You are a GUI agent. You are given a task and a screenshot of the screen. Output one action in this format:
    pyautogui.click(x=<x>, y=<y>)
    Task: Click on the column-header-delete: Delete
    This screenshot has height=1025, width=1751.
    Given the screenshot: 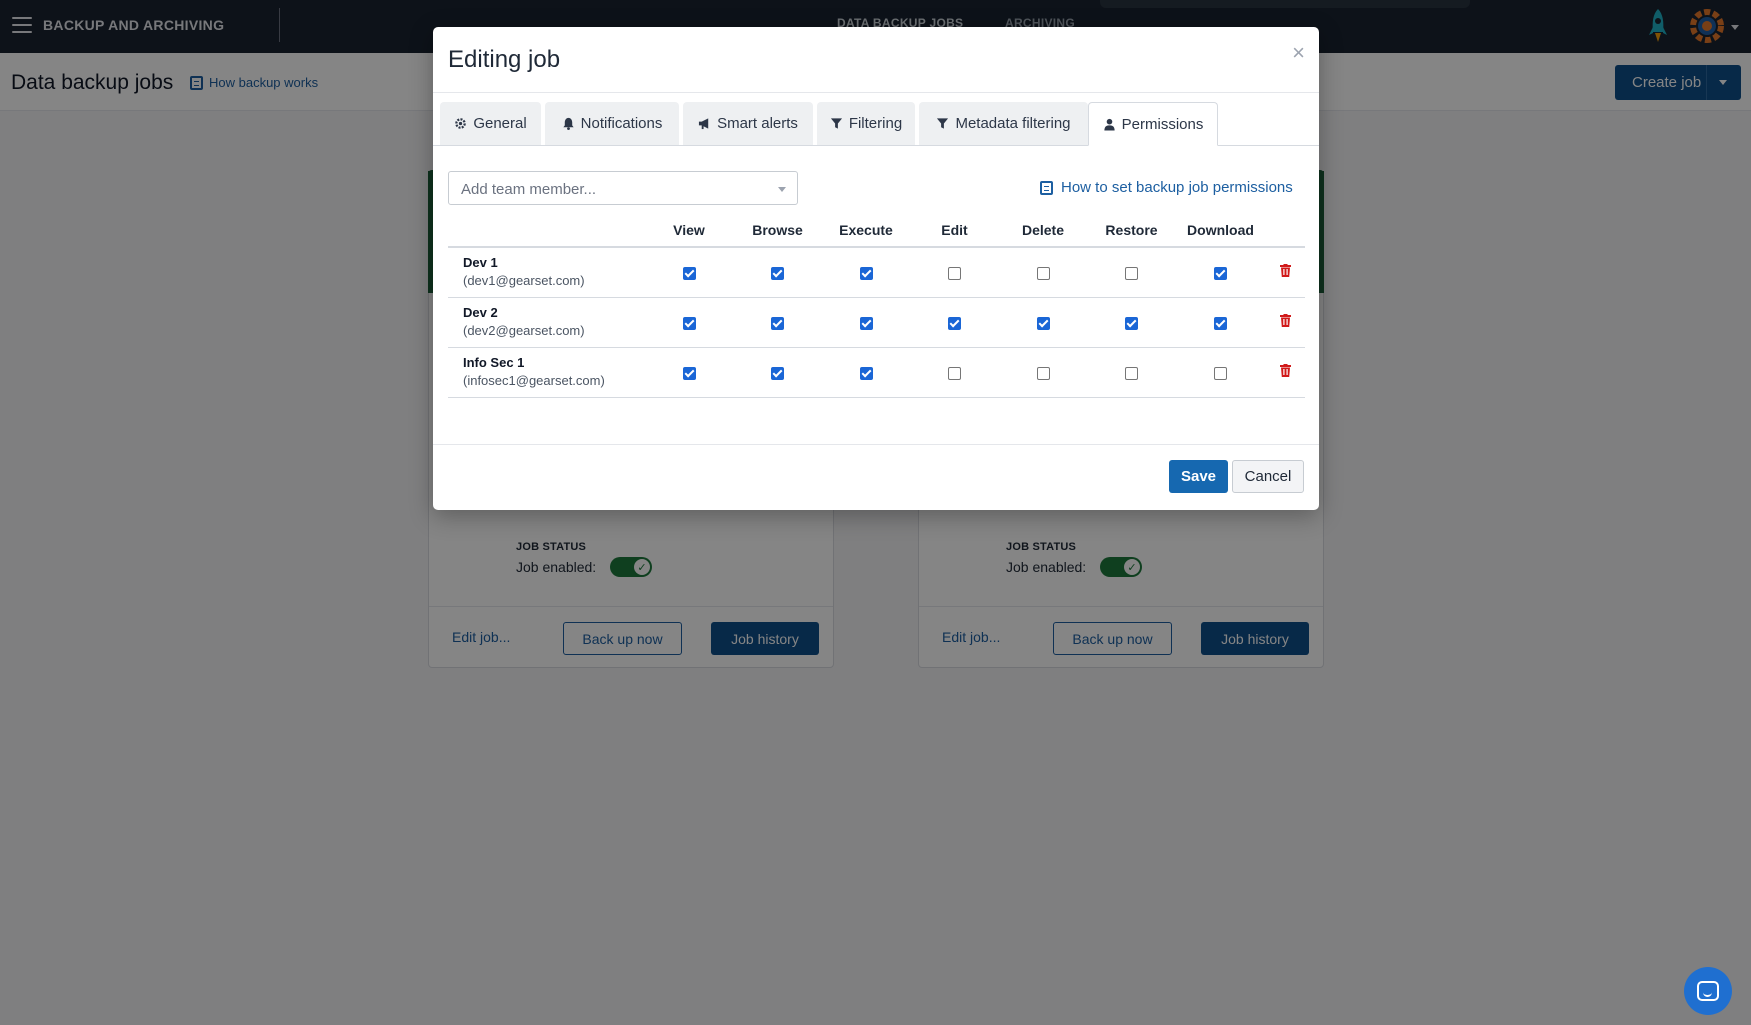 What is the action you would take?
    pyautogui.click(x=1043, y=230)
    